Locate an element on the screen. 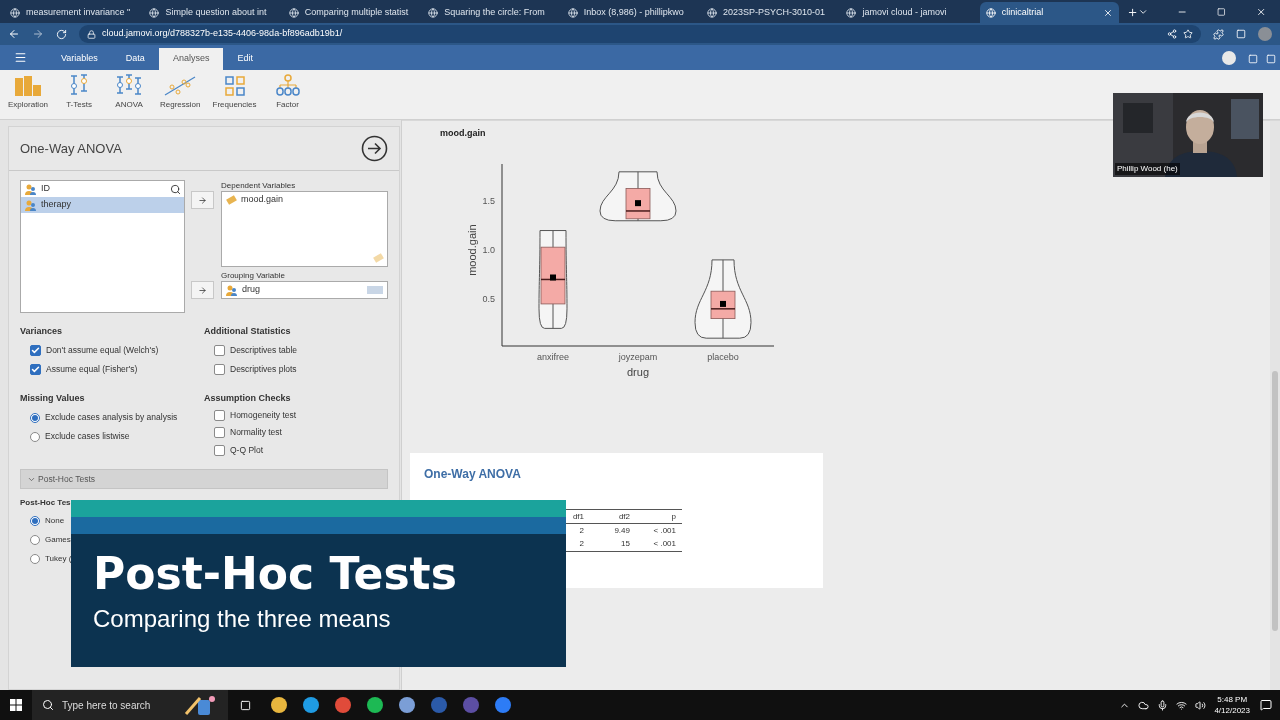  bar-chart-icon is located at coordinates (28, 86).